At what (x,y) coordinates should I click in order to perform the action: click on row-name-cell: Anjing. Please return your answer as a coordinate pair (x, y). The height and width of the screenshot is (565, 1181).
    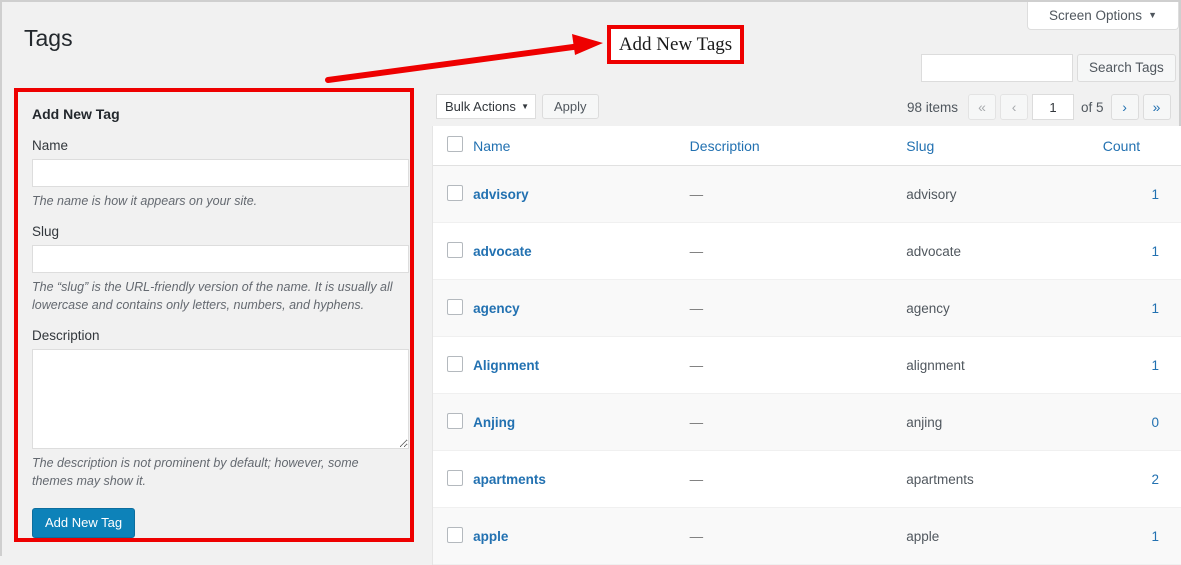
    Looking at the image, I should click on (581, 422).